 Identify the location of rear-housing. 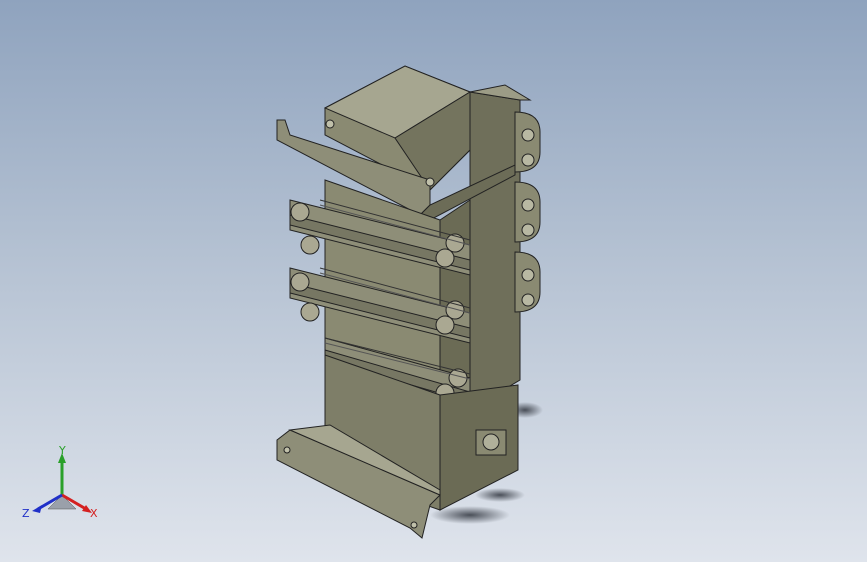
(505, 247).